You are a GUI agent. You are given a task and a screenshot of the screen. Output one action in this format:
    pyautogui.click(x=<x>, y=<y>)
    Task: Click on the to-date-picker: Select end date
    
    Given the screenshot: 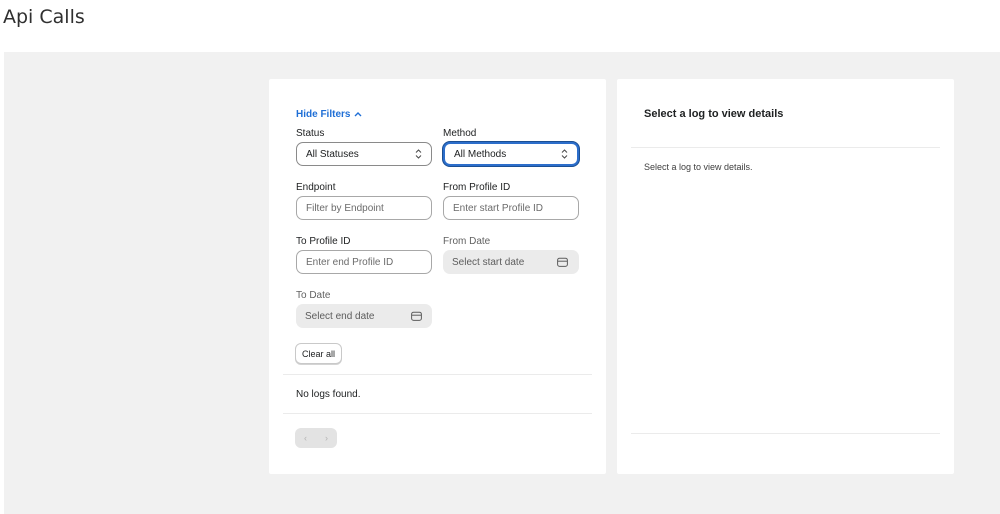 What is the action you would take?
    pyautogui.click(x=364, y=316)
    